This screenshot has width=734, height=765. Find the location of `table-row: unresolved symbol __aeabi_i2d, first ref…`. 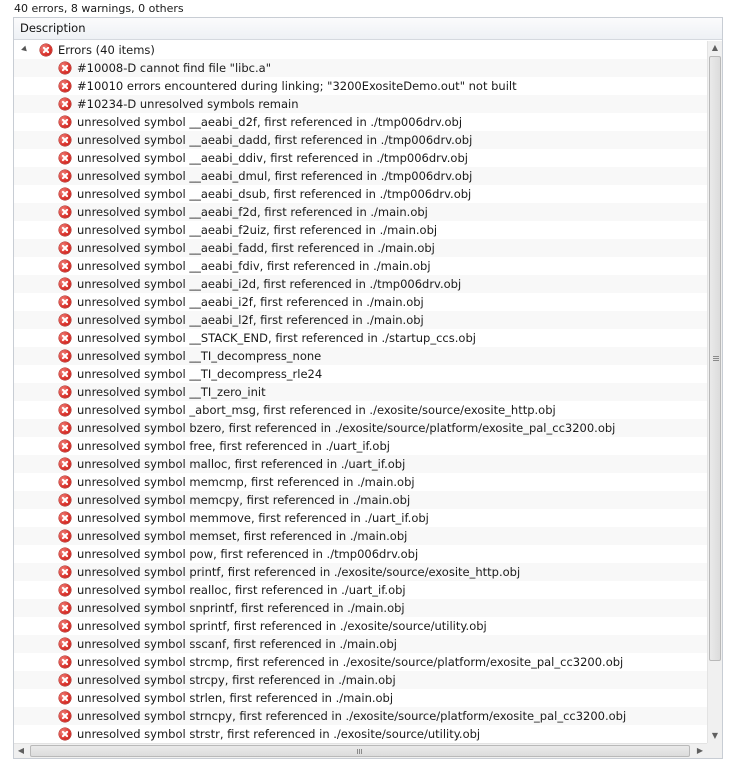

table-row: unresolved symbol __aeabi_i2d, first ref… is located at coordinates (360, 284).